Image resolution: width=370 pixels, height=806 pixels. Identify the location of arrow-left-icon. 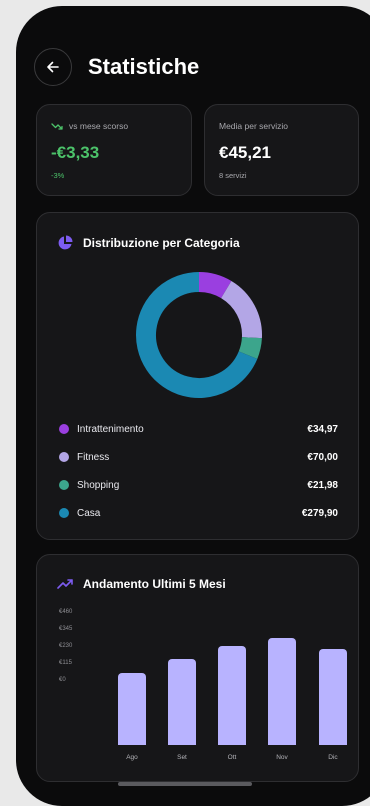
(53, 67).